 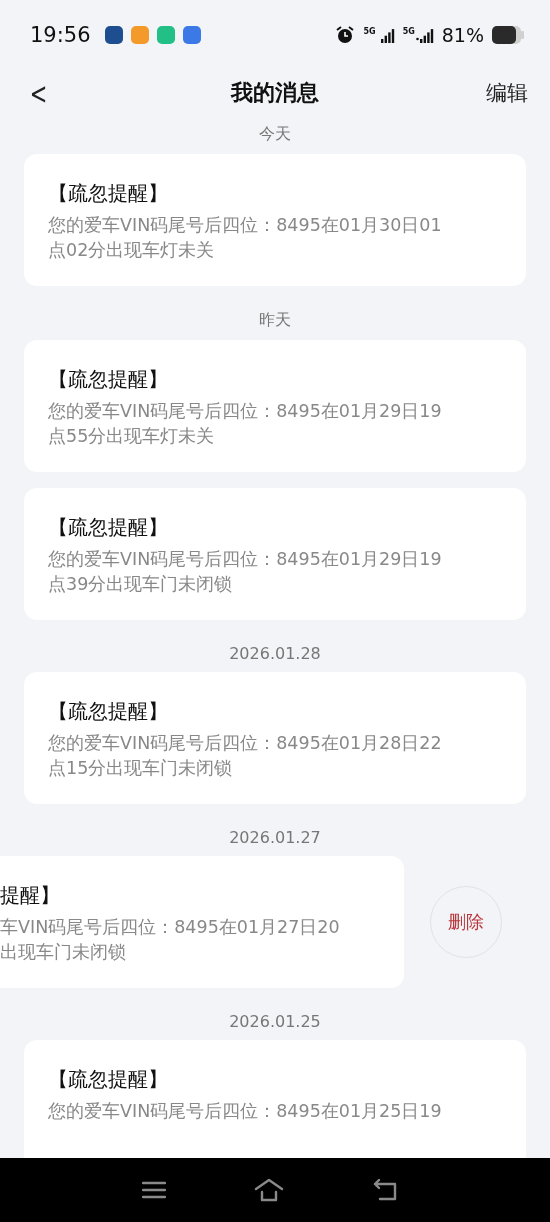 What do you see at coordinates (275, 93) in the screenshot?
I see `page-title: 我的消息` at bounding box center [275, 93].